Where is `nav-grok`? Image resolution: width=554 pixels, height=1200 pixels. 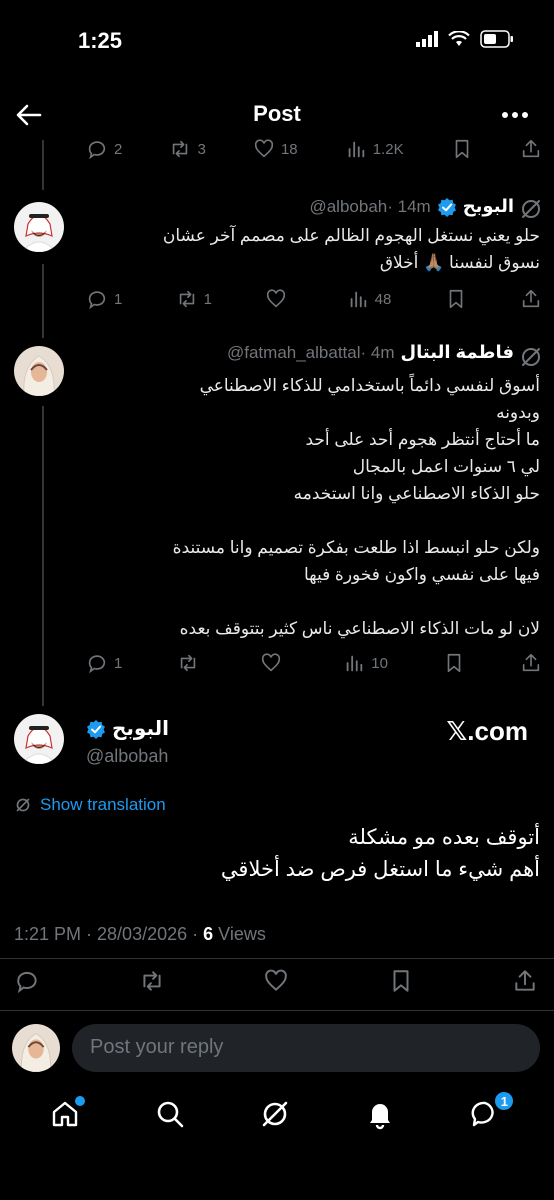
nav-grok is located at coordinates (277, 1116).